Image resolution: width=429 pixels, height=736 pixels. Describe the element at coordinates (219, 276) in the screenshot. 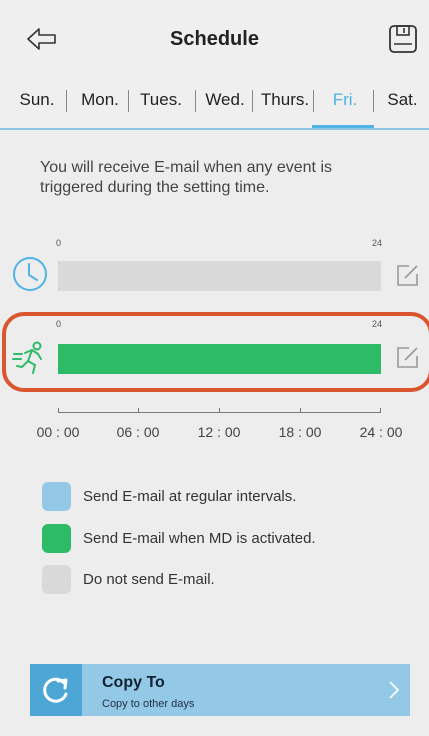

I see `schedule-bar-timer` at that location.